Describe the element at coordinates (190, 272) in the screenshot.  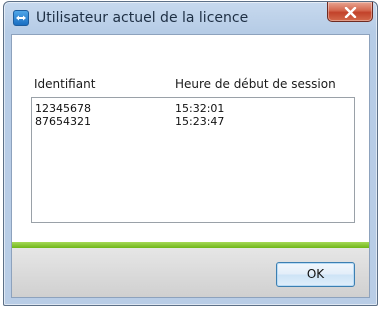
I see `button-bar: OK` at that location.